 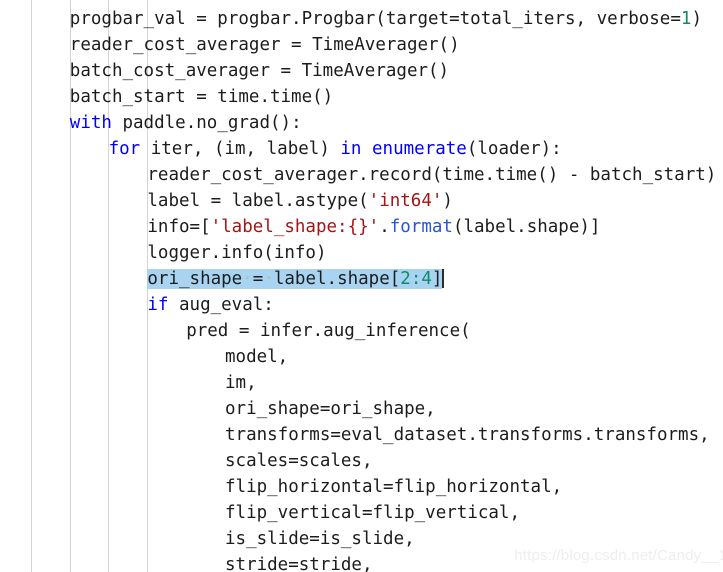 I want to click on code-line: is_slide=is_slide,, so click(x=361, y=539).